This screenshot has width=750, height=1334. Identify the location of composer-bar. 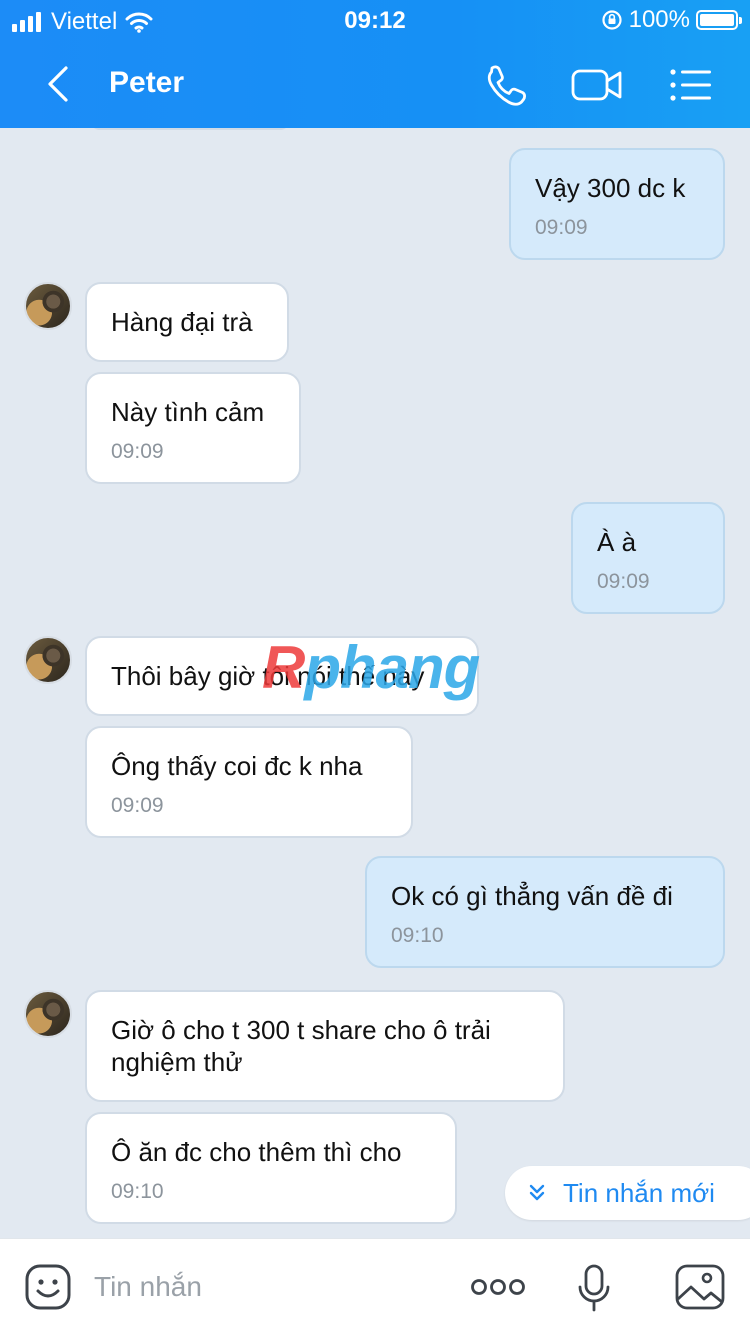
(375, 1286).